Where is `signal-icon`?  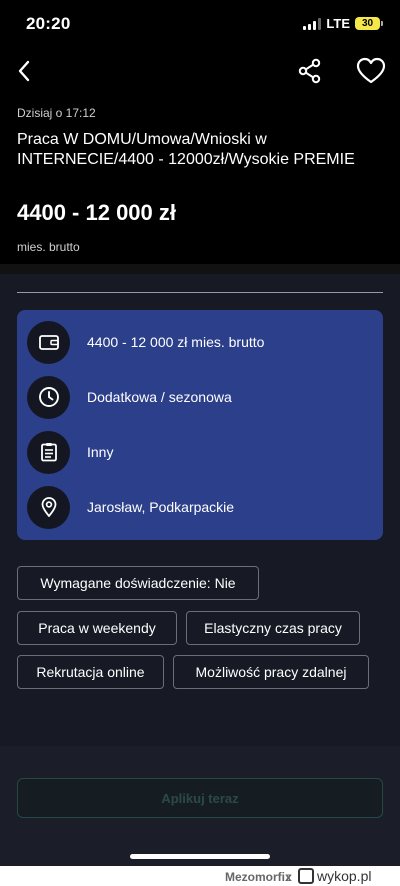 signal-icon is located at coordinates (312, 23).